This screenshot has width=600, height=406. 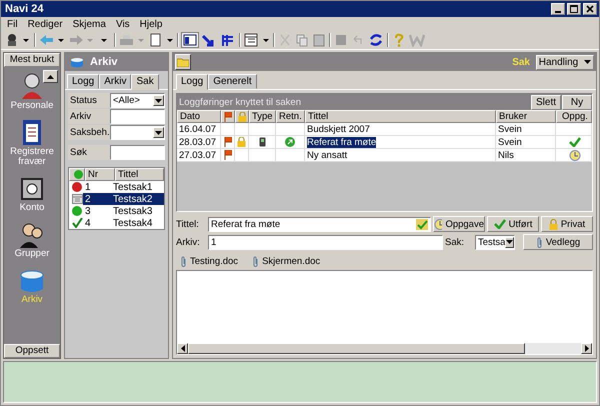 What do you see at coordinates (246, 224) in the screenshot?
I see `field-value: Referat fra møte` at bounding box center [246, 224].